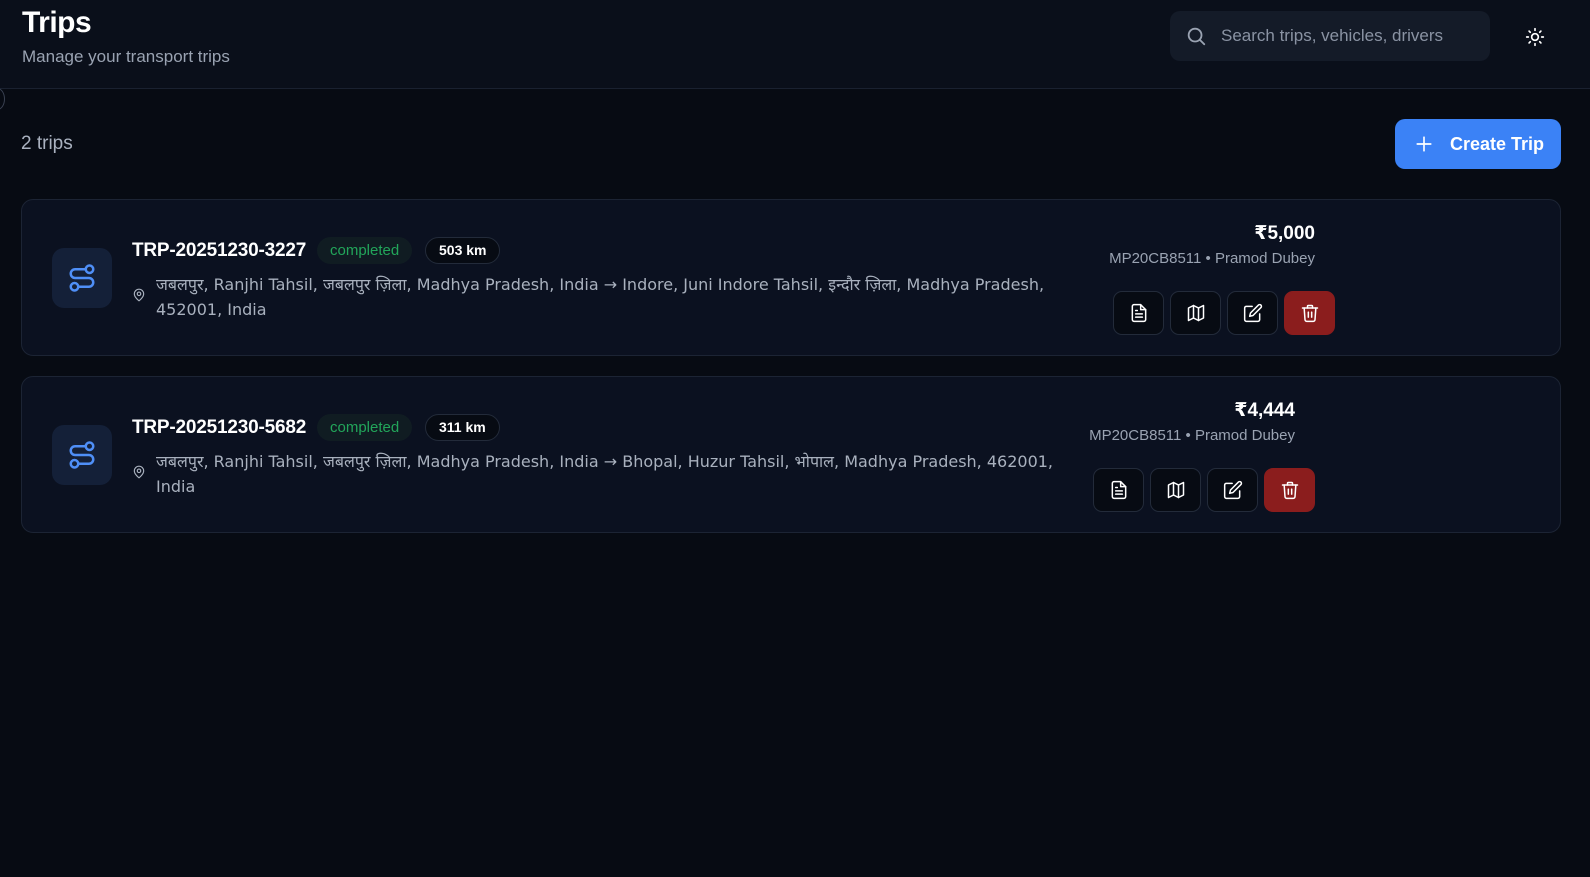  Describe the element at coordinates (2, 99) in the screenshot. I see `sidebar-collapse-handle` at that location.